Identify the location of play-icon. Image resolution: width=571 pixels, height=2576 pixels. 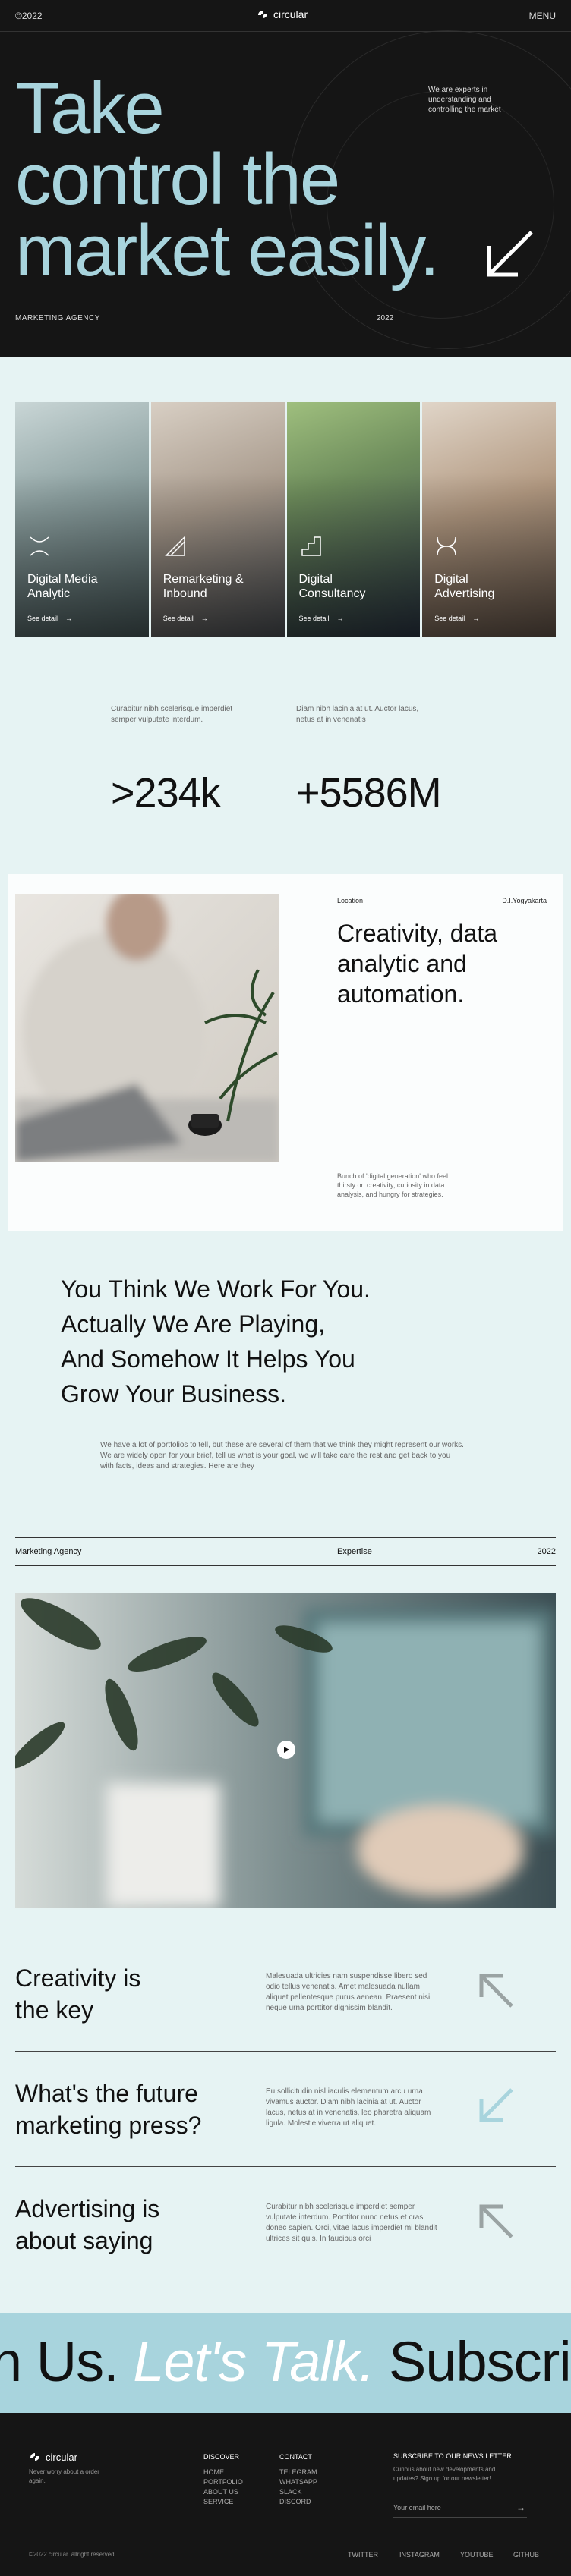
(286, 1750).